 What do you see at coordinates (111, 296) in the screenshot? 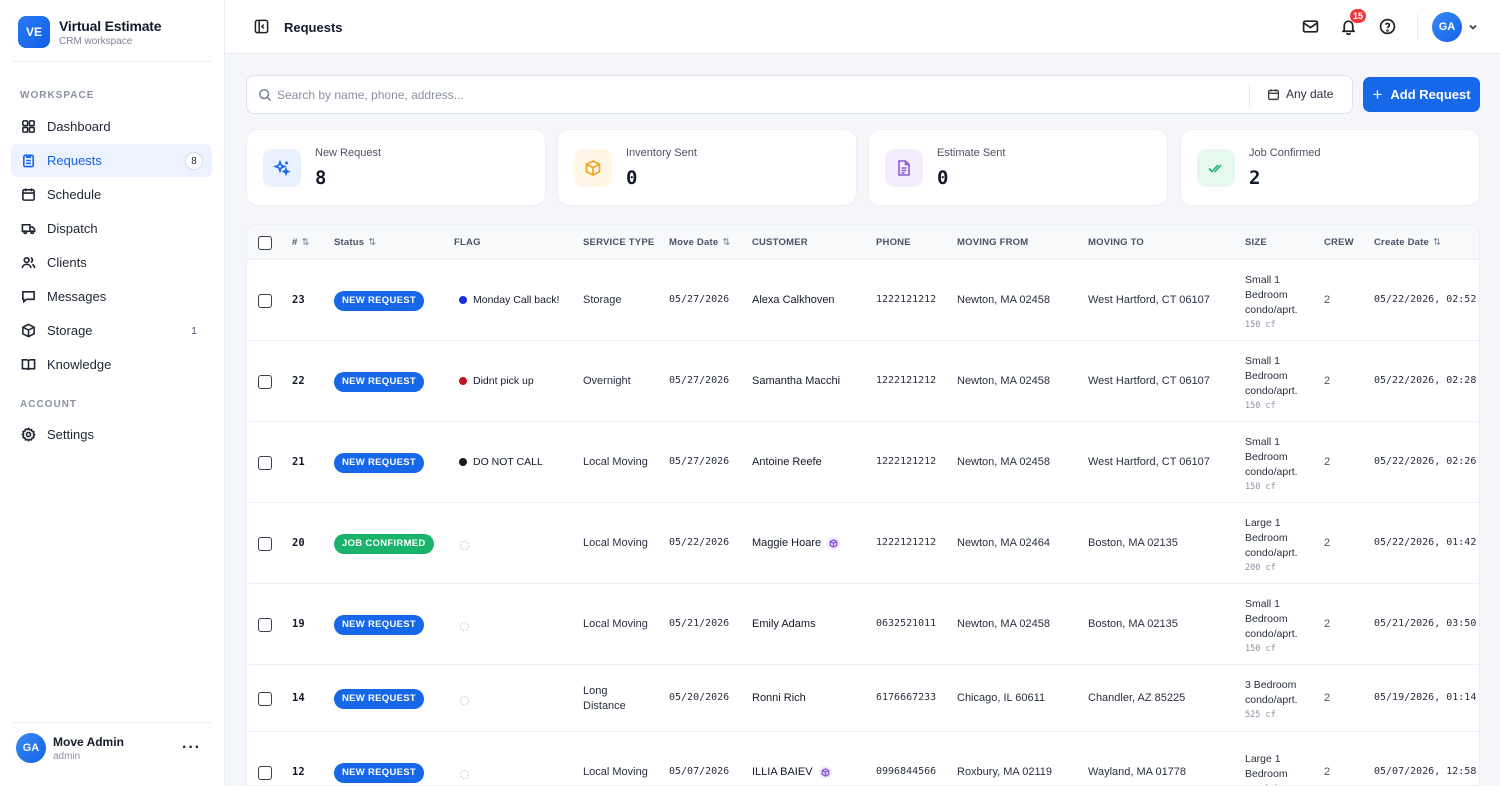
I see `sidebar-item-messages: Messages` at bounding box center [111, 296].